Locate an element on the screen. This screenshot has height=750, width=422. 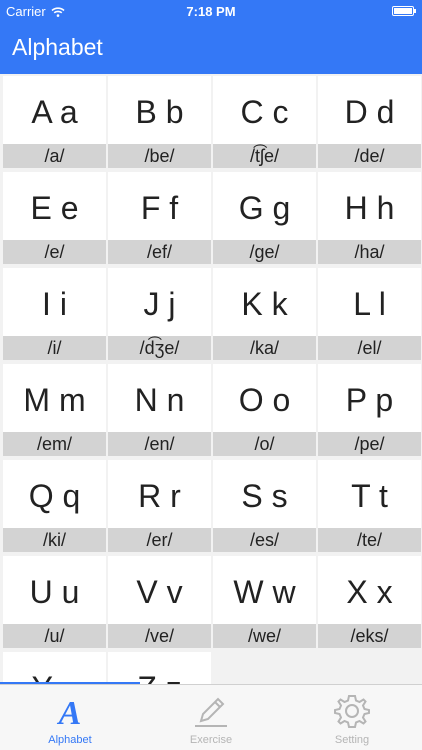
letter-cell: C c/t͡ʃe/ is located at coordinates (264, 122).